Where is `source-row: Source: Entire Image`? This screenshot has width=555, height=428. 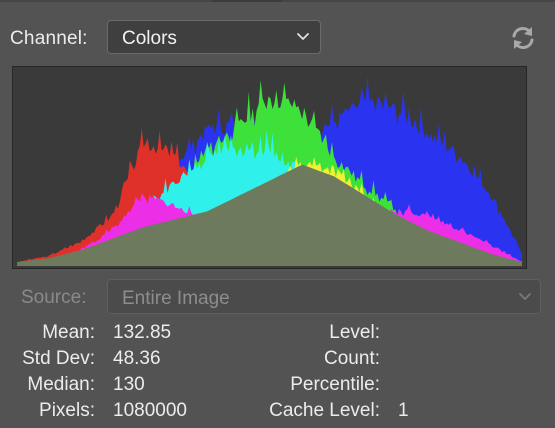
source-row: Source: Entire Image is located at coordinates (281, 297).